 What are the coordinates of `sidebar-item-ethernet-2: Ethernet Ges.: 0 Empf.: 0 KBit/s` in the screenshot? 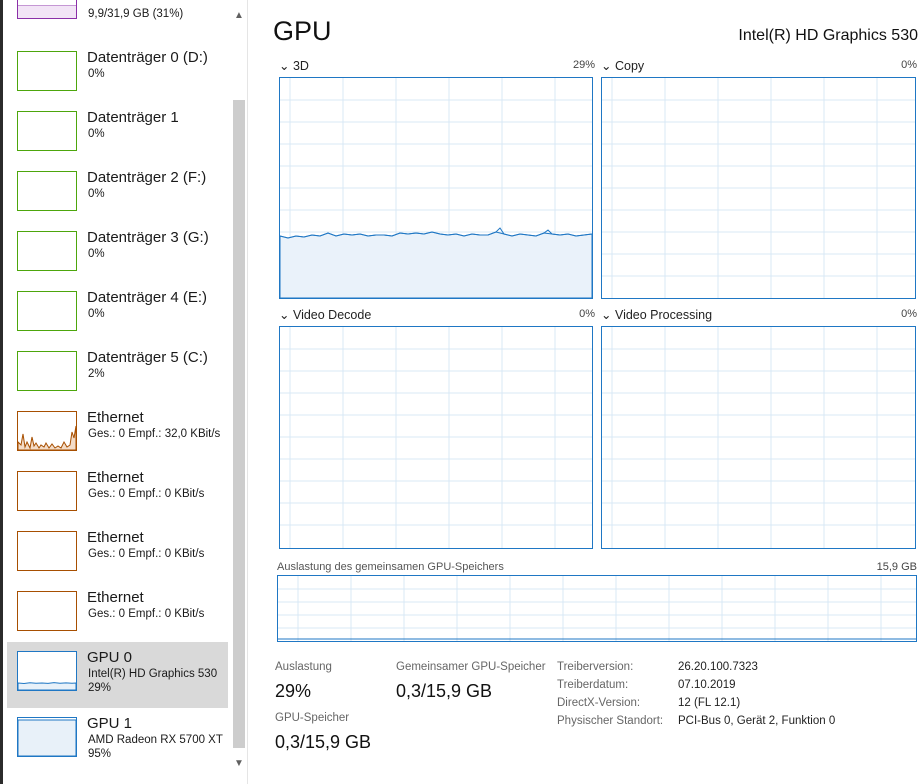 It's located at (117, 552).